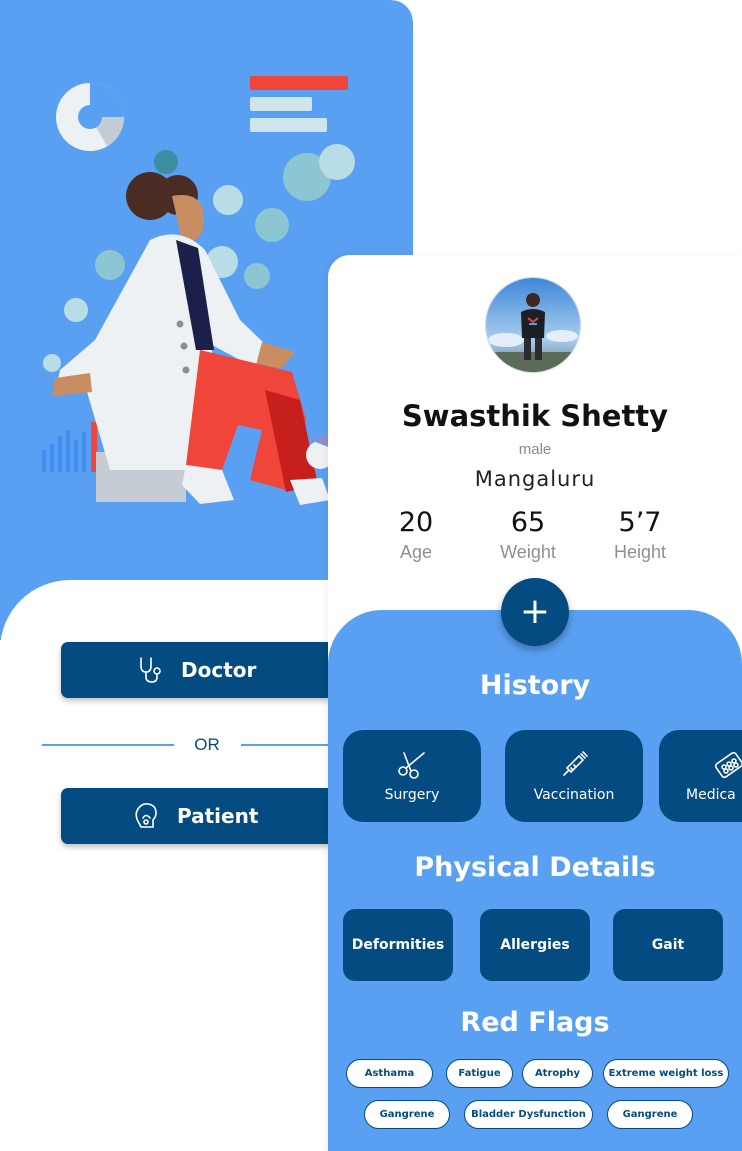  What do you see at coordinates (666, 1073) in the screenshot?
I see `red-flag-chip: Extreme weight loss` at bounding box center [666, 1073].